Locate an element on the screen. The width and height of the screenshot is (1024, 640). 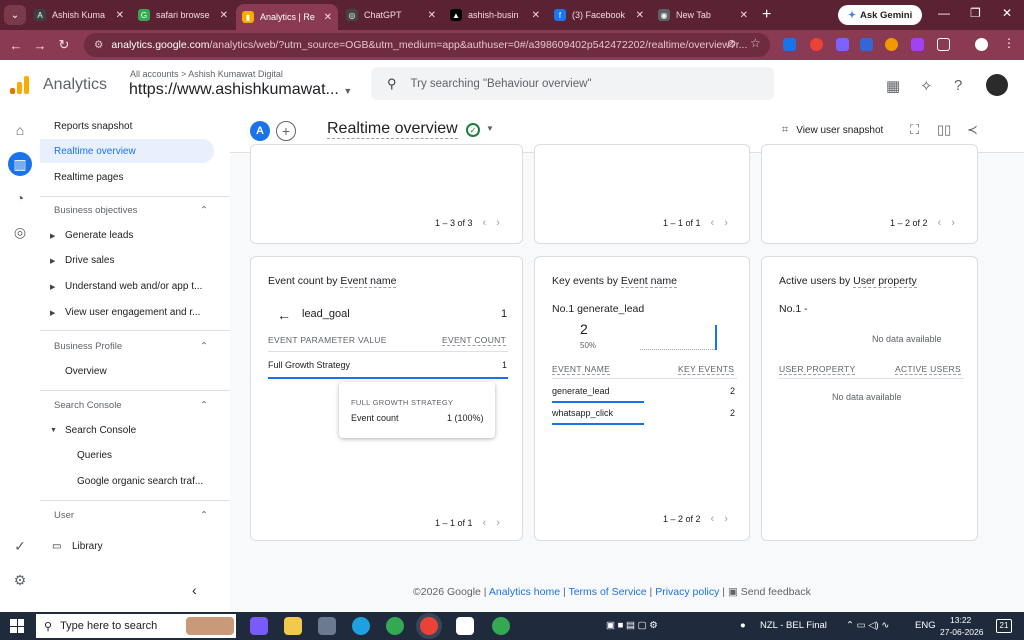
column-header: KEY EVENTS is located at coordinates (706, 369).